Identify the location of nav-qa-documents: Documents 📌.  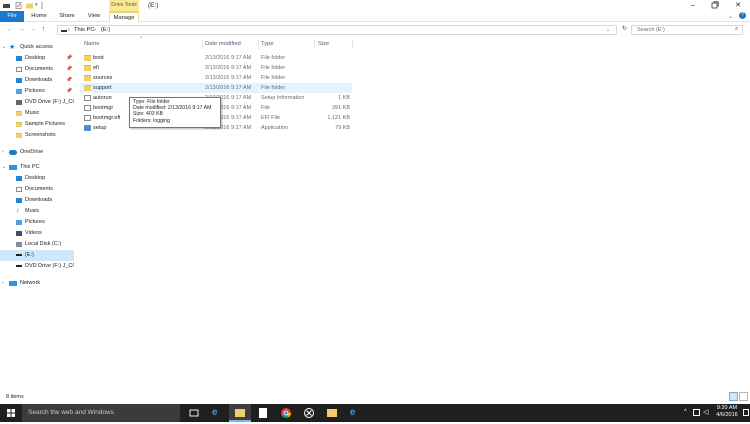
(37, 69).